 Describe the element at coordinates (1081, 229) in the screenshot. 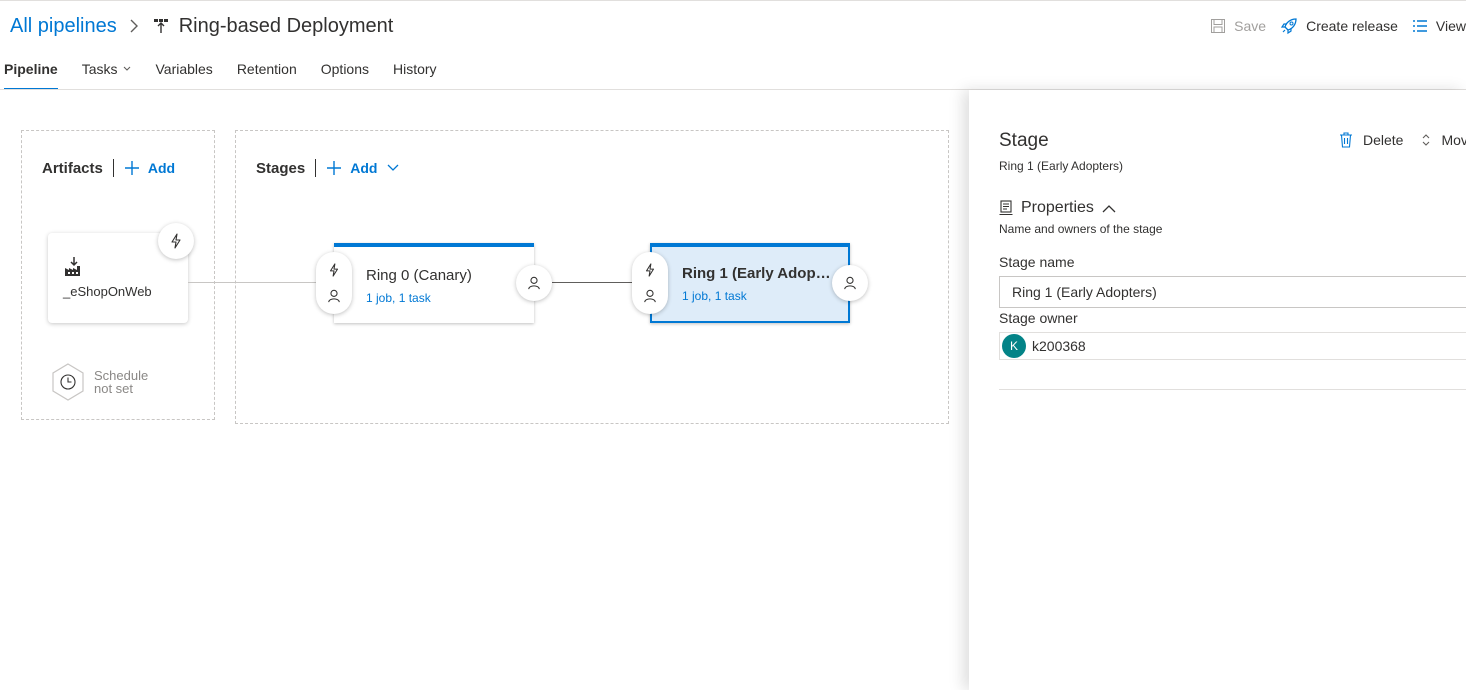

I see `properties-description: Name and owners of the stage` at that location.